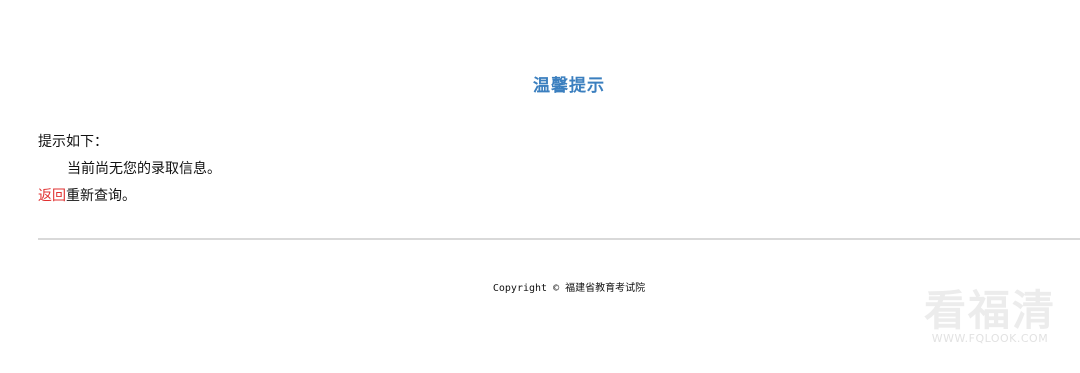 The image size is (1080, 373). I want to click on watermark-text: 看福清, so click(989, 310).